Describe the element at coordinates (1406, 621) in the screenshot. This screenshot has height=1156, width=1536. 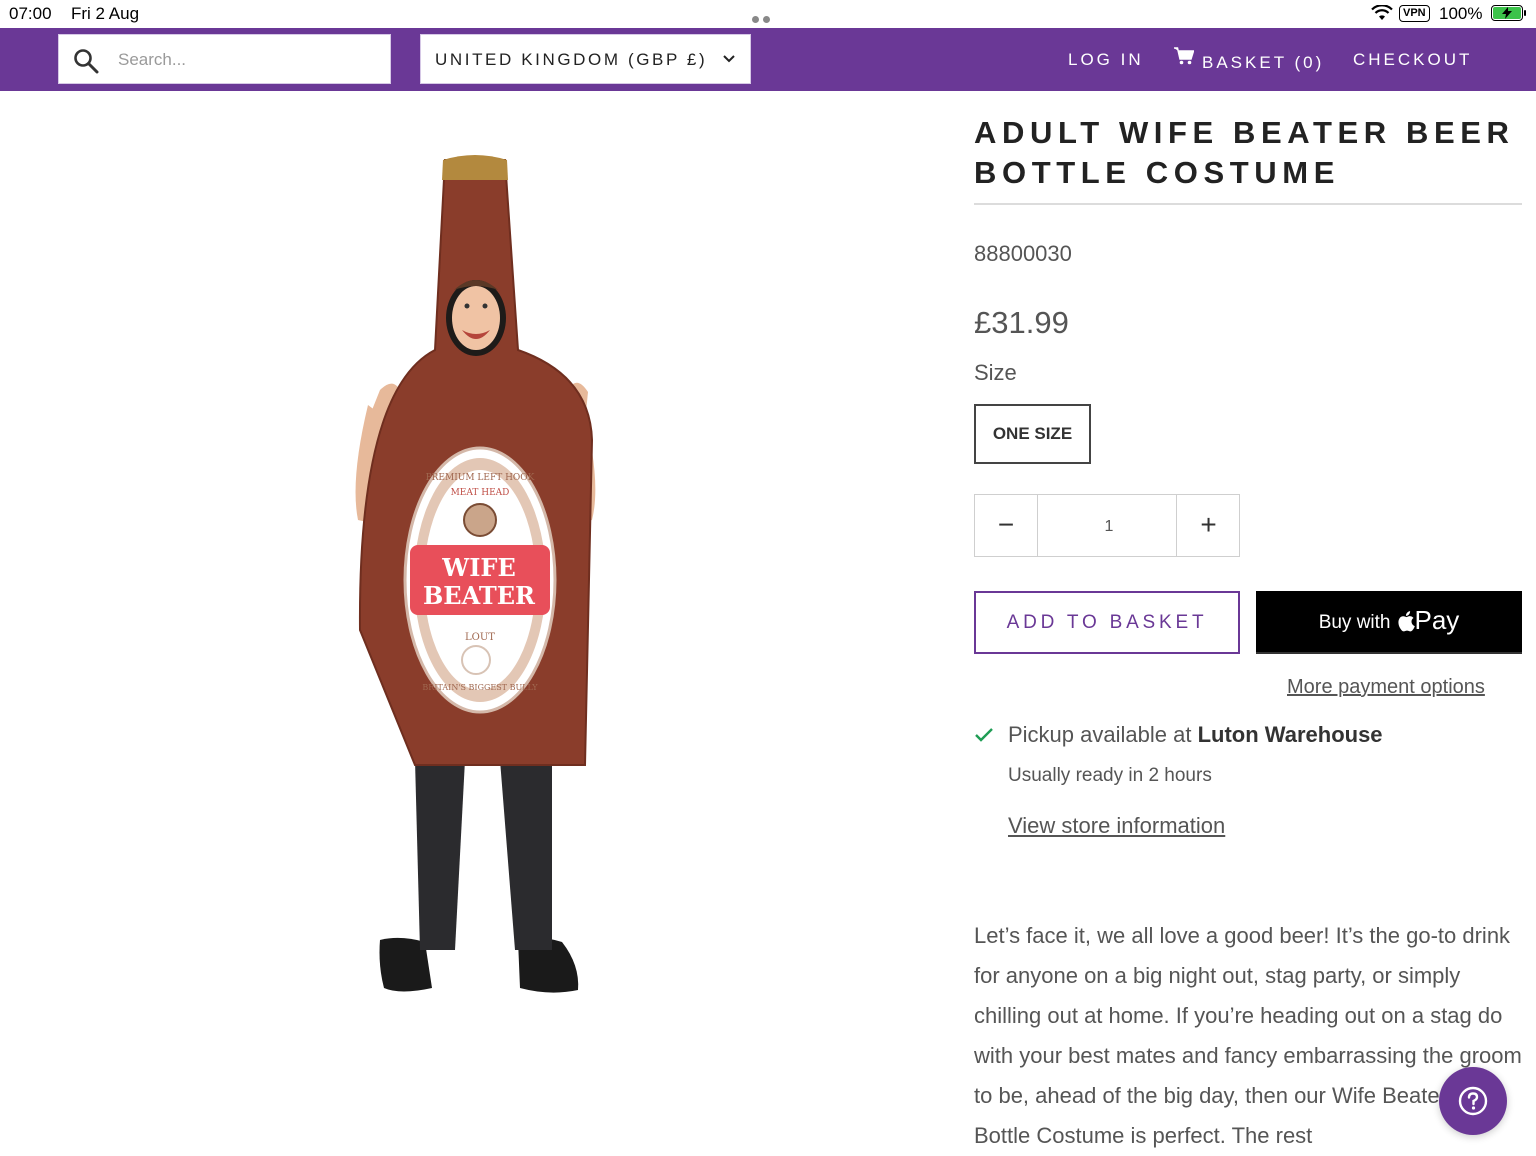
I see `apple-logo-icon` at that location.